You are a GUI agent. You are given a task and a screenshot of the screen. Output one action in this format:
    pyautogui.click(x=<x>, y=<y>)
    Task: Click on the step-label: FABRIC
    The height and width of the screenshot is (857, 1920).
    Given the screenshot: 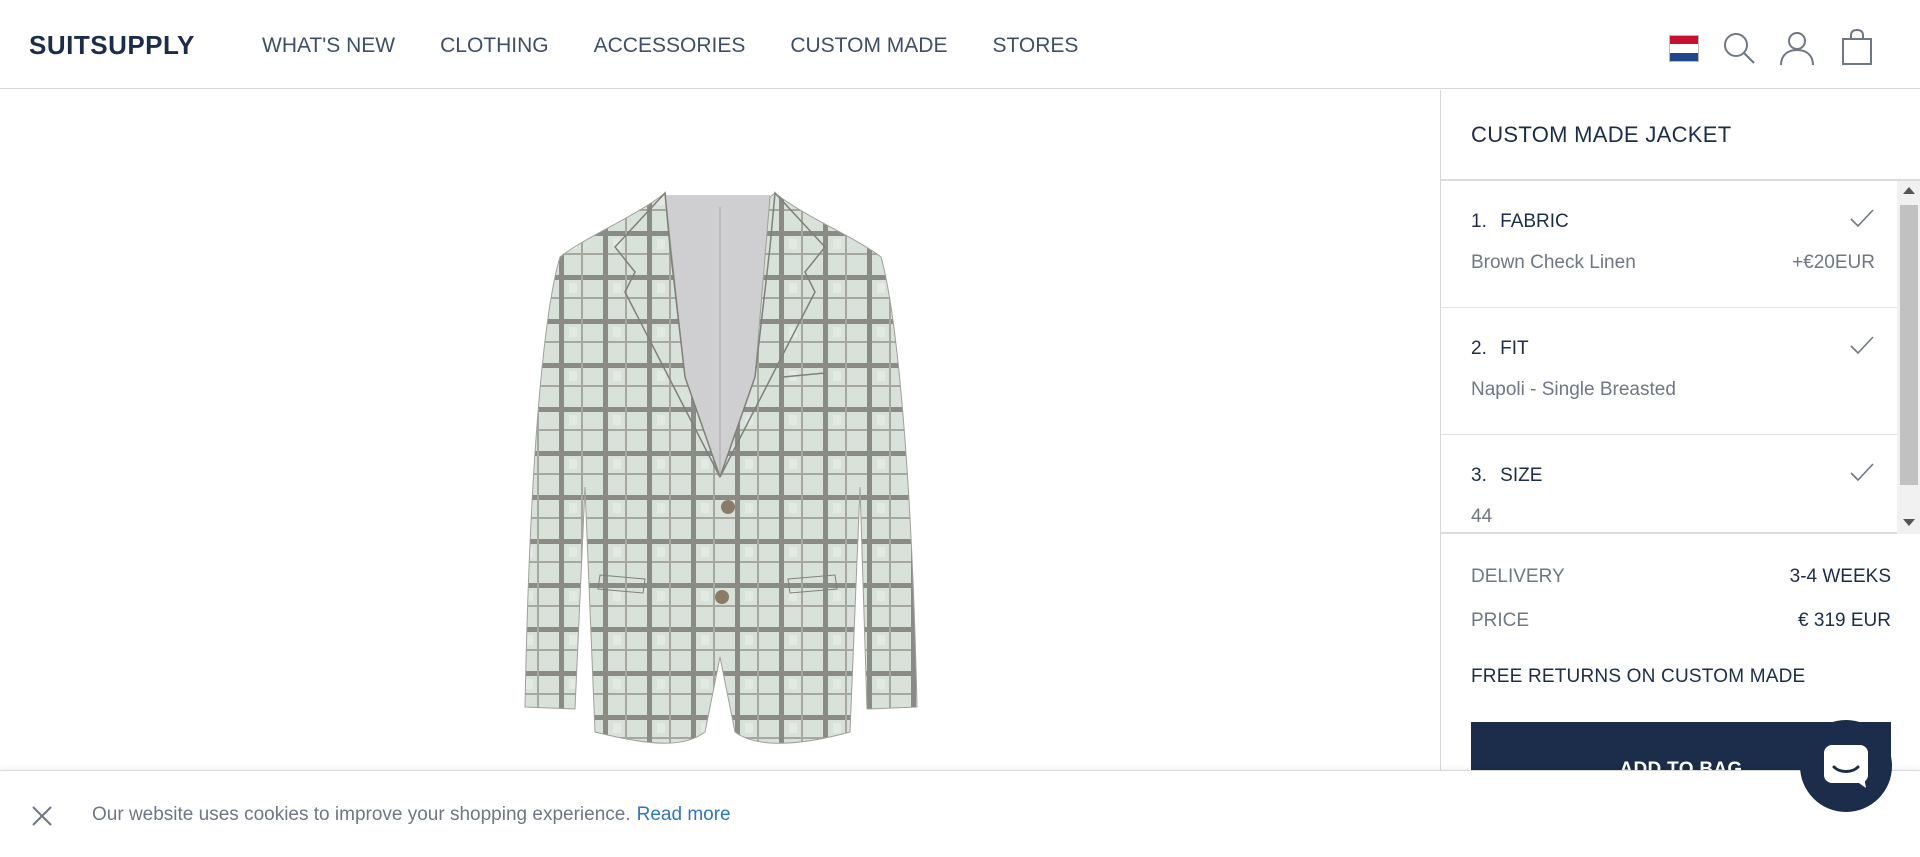 What is the action you would take?
    pyautogui.click(x=1534, y=221)
    